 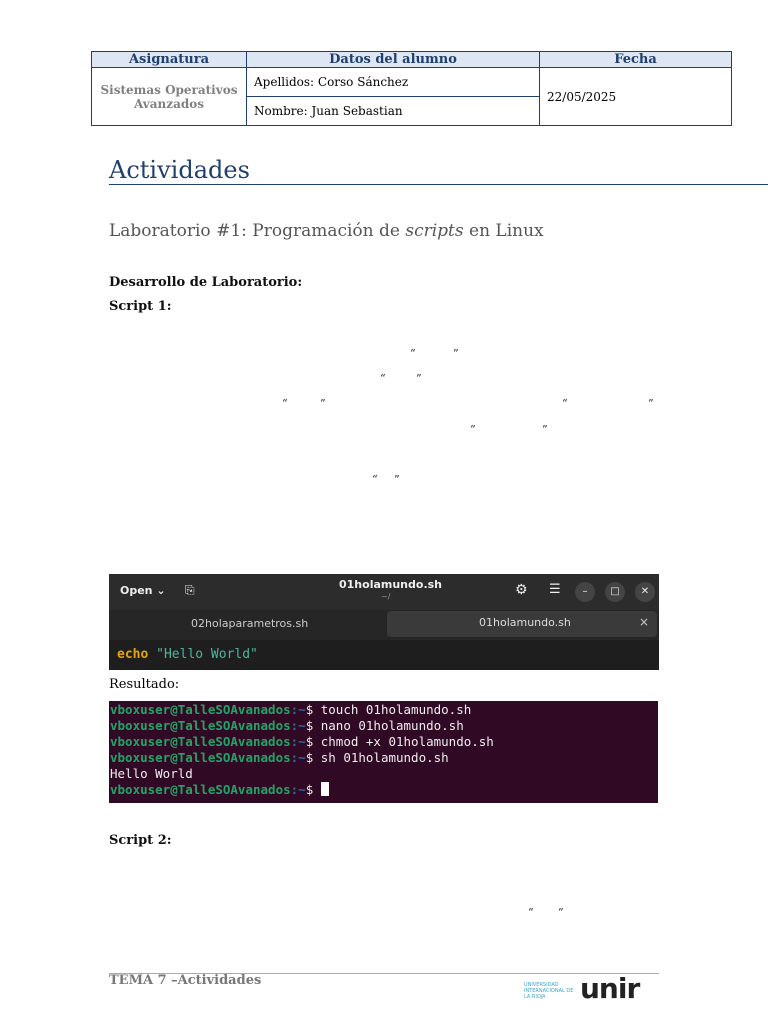 I want to click on command: $ touch 01holamundo.sh, so click(x=388, y=709).